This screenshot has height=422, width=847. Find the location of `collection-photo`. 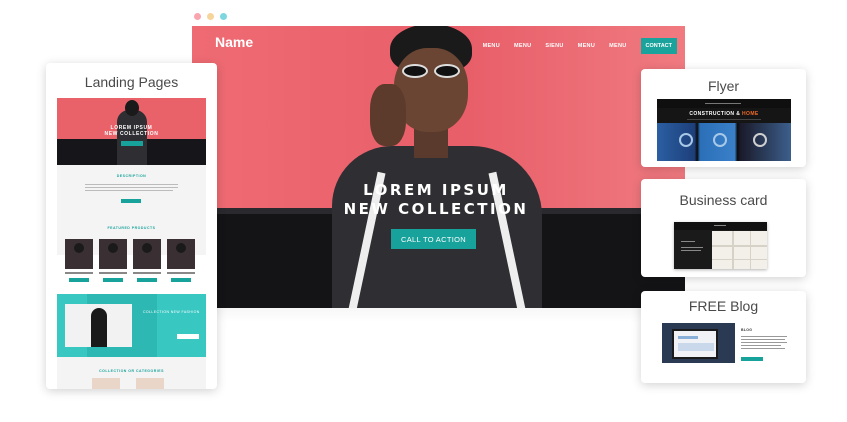

collection-photo is located at coordinates (98, 325).